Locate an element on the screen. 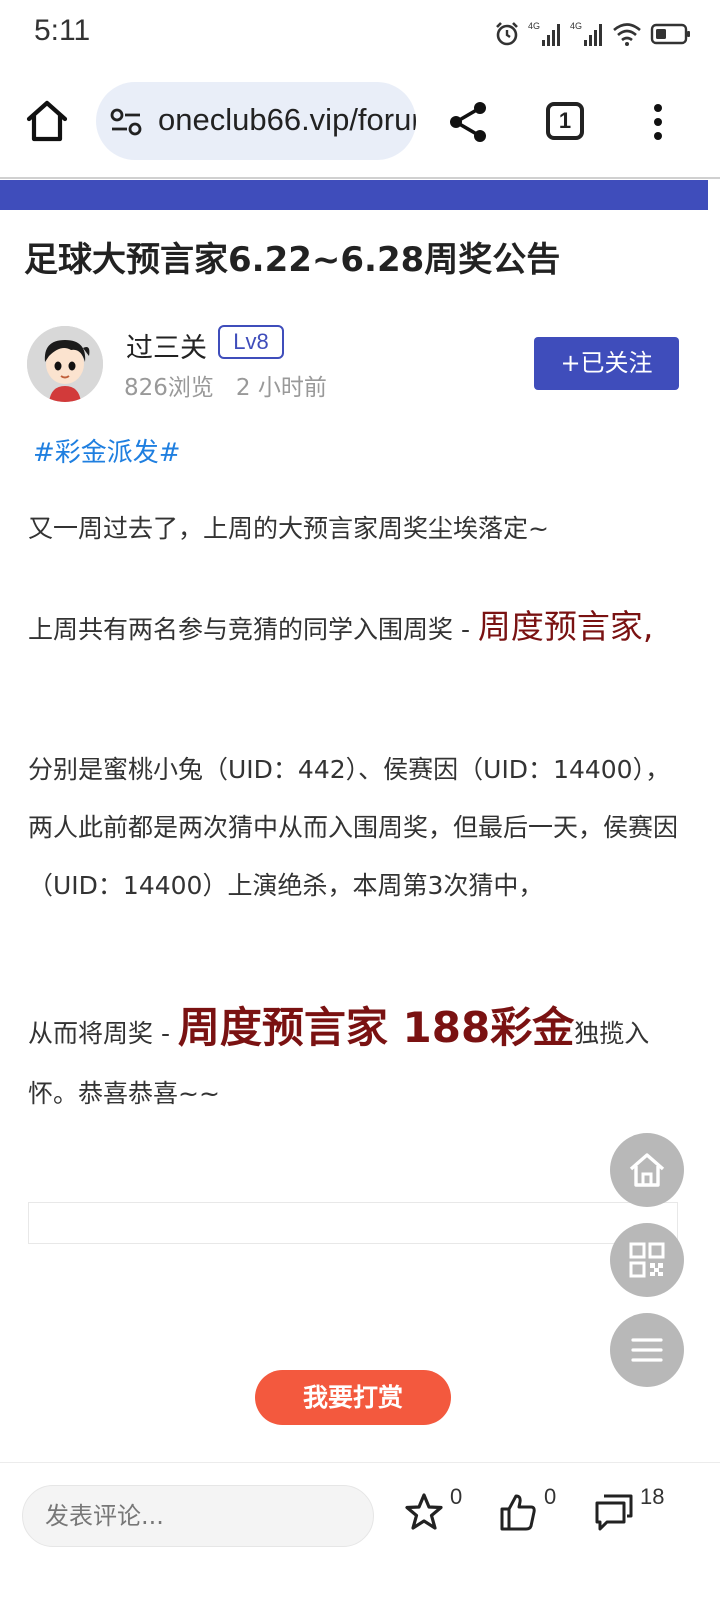 This screenshot has width=720, height=1600. toolbar-divider is located at coordinates (360, 178).